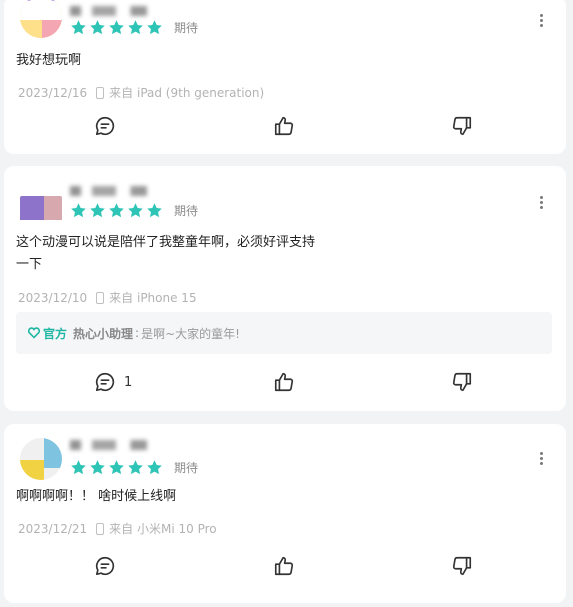 The image size is (573, 607). Describe the element at coordinates (34, 333) in the screenshot. I see `heart-badge-icon` at that location.